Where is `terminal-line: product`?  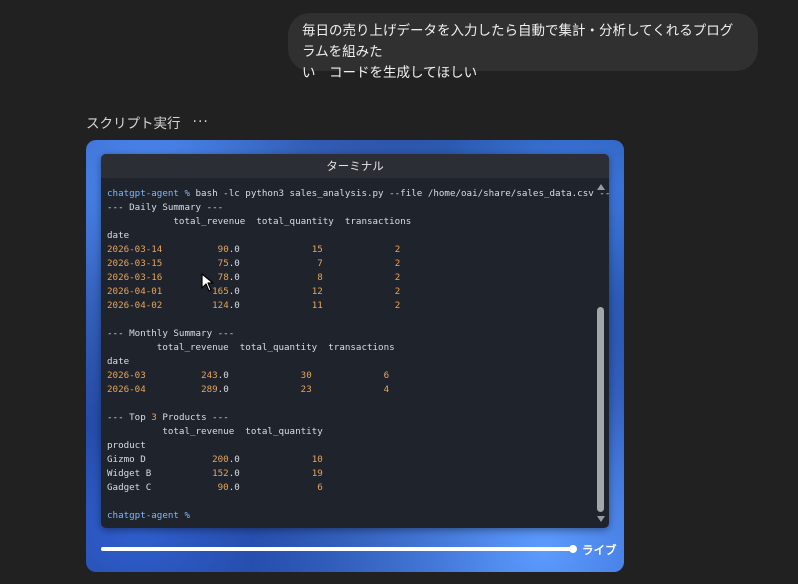 terminal-line: product is located at coordinates (348, 446).